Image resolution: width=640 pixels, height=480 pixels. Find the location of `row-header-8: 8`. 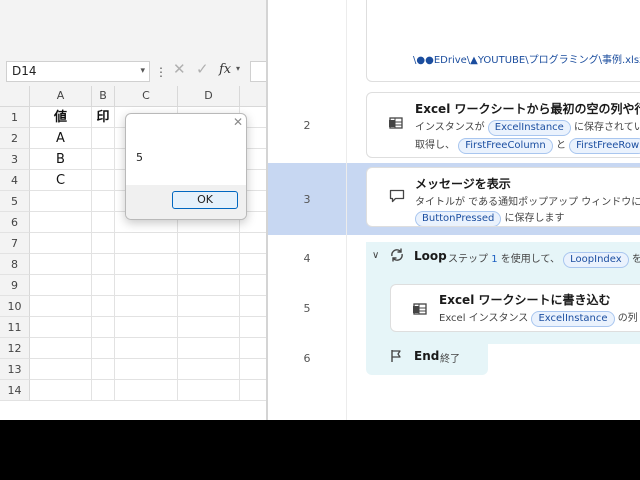

row-header-8: 8 is located at coordinates (15, 264).